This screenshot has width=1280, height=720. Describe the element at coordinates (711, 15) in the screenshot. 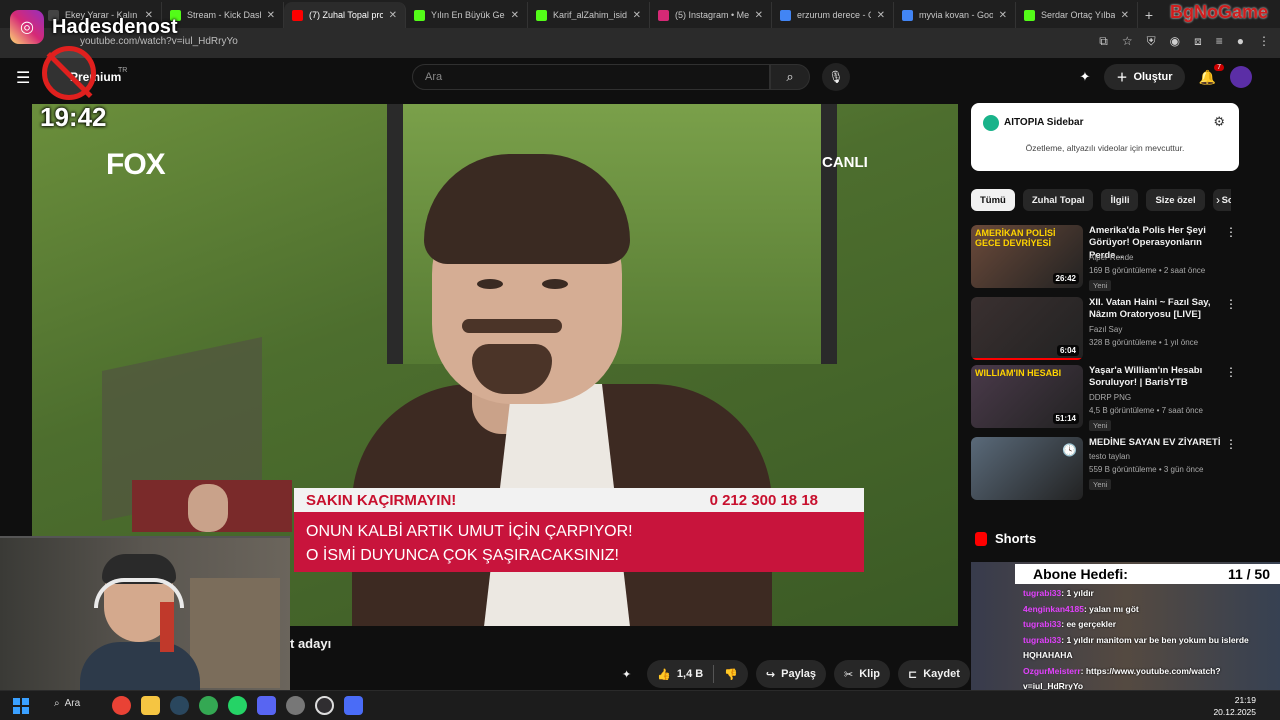

I see `browser-tab: (5) Instagram • Mesaj ✕` at that location.